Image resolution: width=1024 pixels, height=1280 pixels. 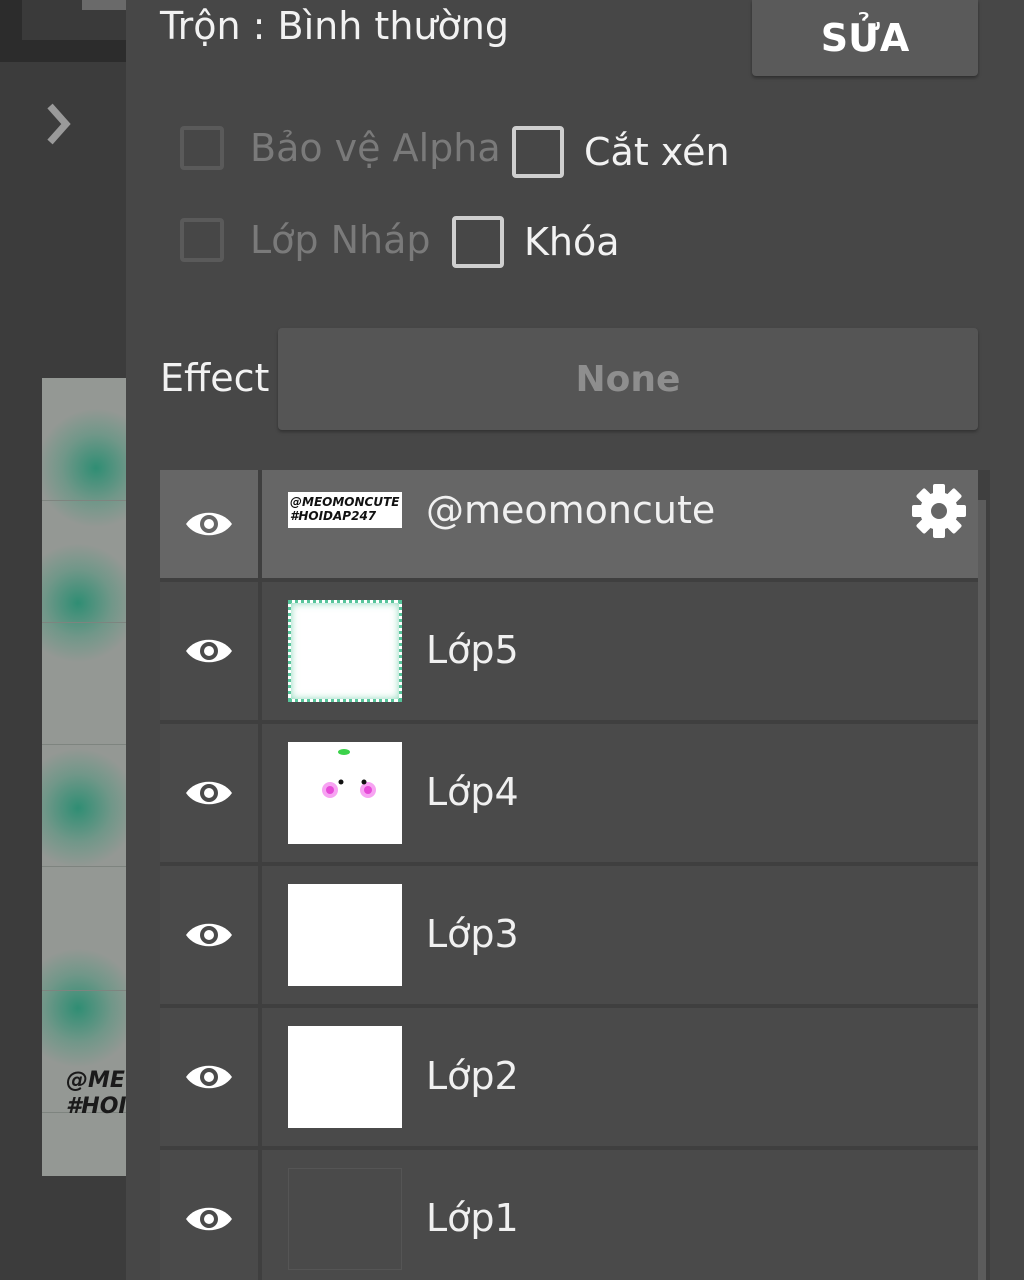 What do you see at coordinates (478, 242) in the screenshot?
I see `lock-checkbox` at bounding box center [478, 242].